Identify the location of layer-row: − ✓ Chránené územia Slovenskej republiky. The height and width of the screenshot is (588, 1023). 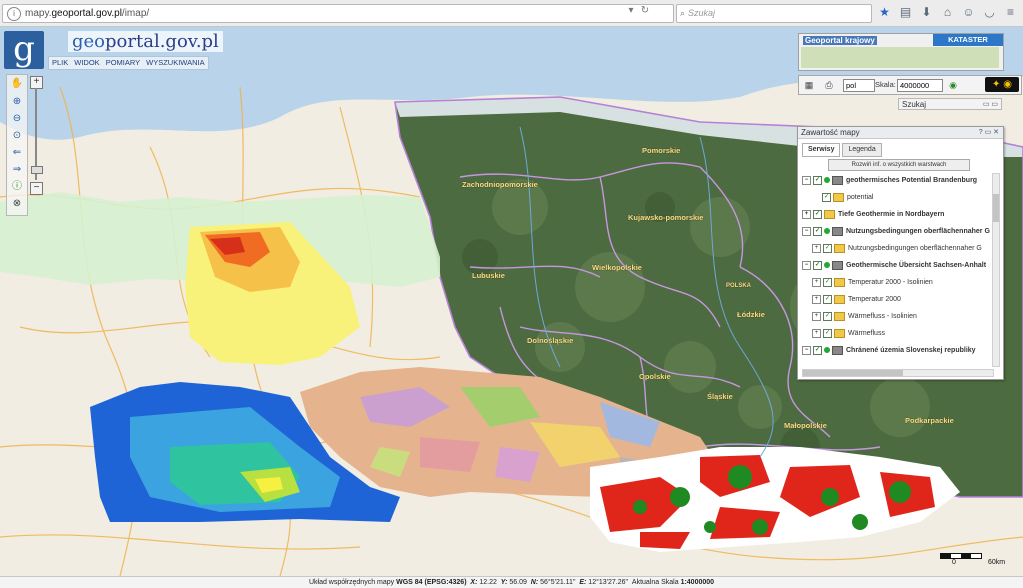
(889, 351).